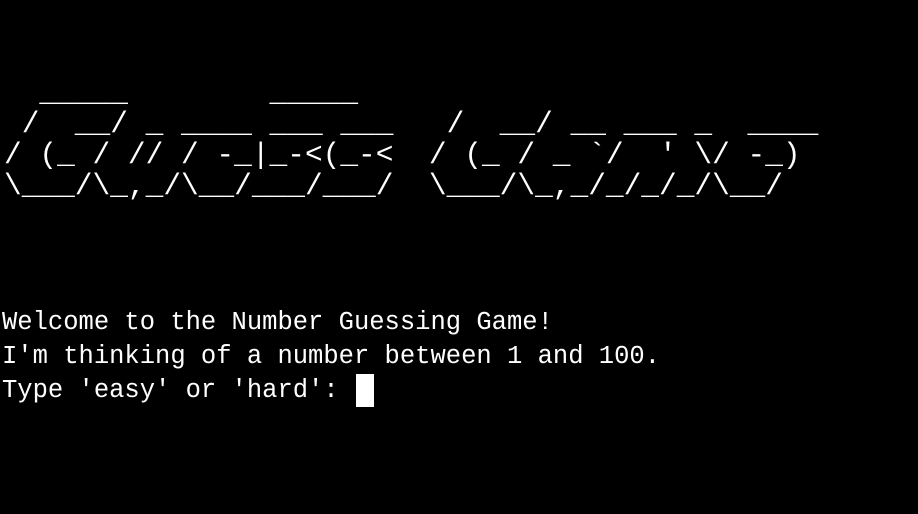 Image resolution: width=918 pixels, height=514 pixels. I want to click on banner-line-2: / __/ _ ____ ___ ___ / __/ __ ___ _ ____, so click(411, 124).